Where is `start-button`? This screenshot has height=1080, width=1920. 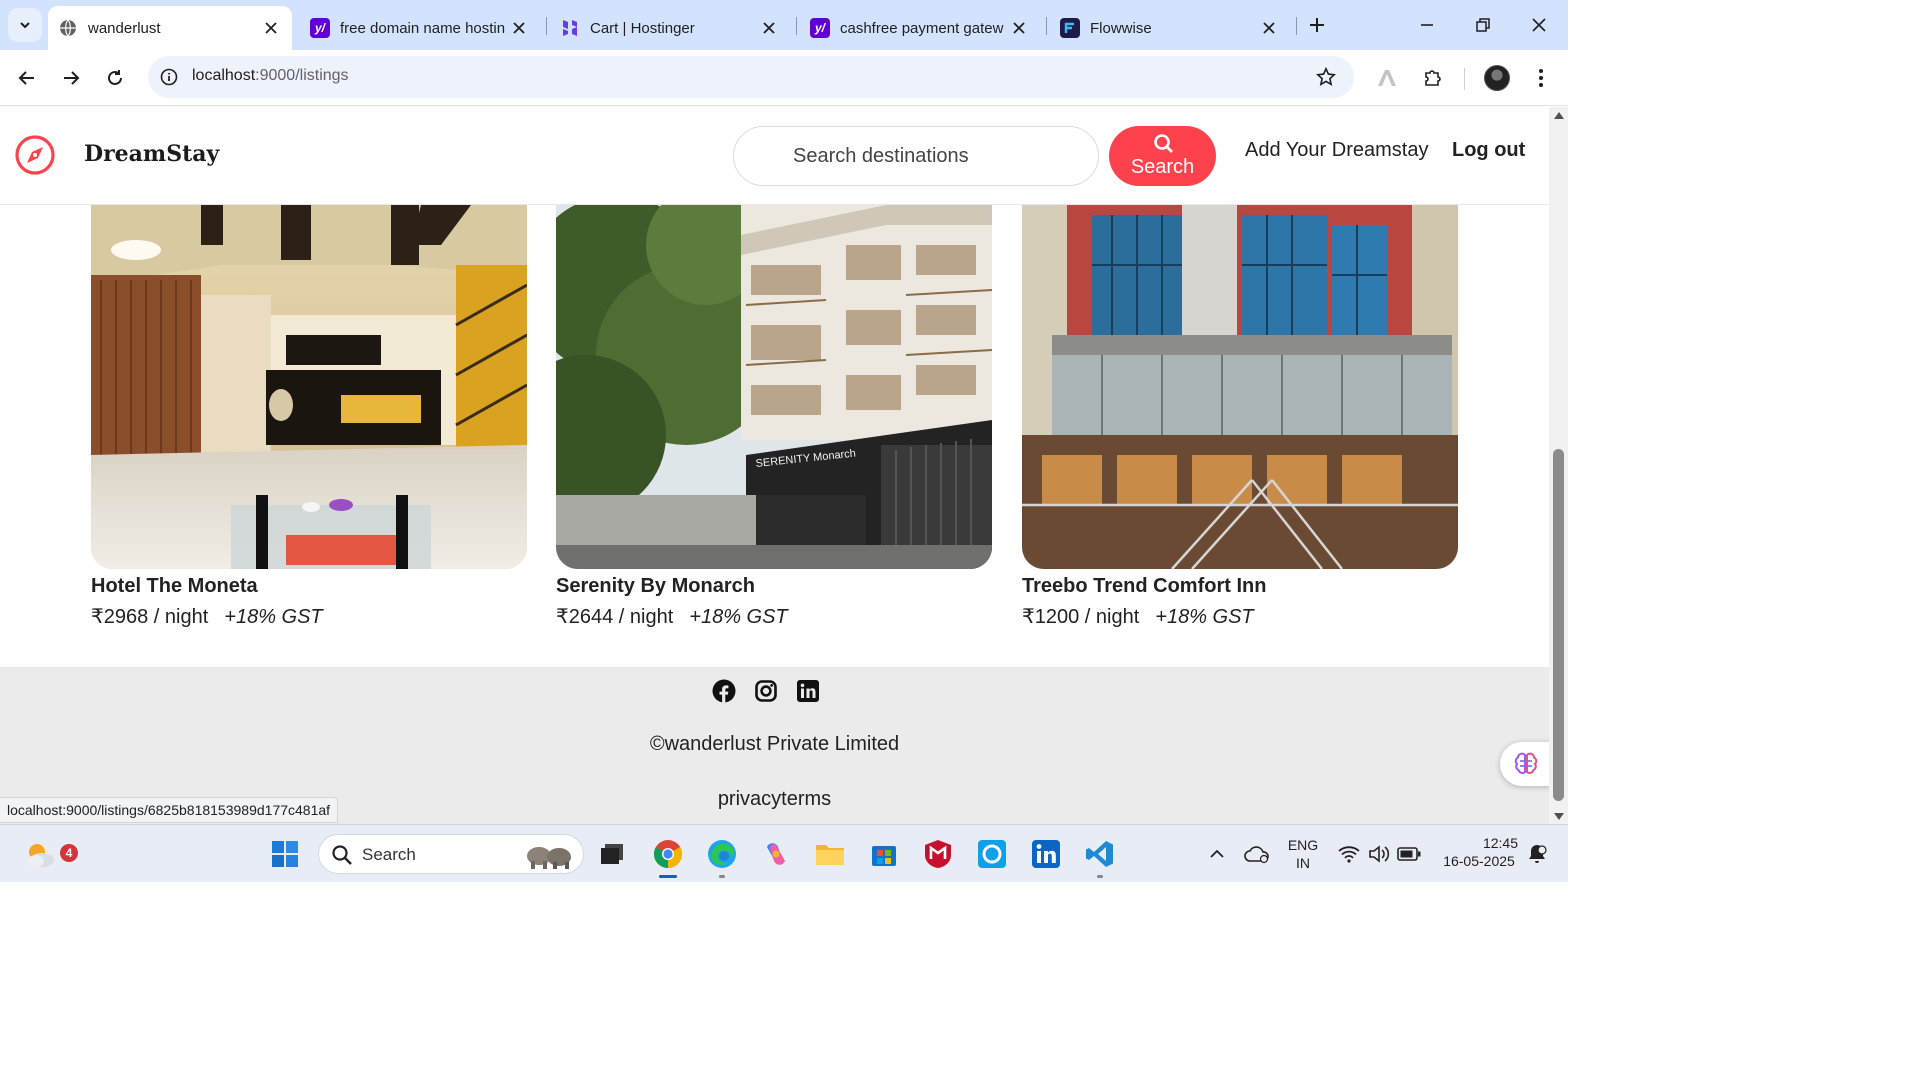
start-button is located at coordinates (285, 854).